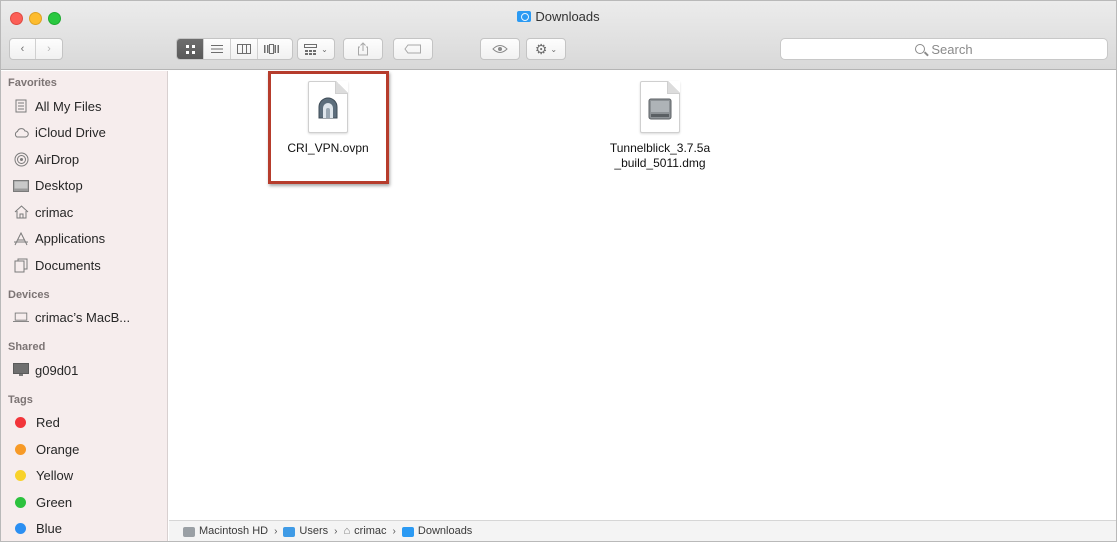 The image size is (1117, 542). Describe the element at coordinates (21, 318) in the screenshot. I see `laptop-icon` at that location.